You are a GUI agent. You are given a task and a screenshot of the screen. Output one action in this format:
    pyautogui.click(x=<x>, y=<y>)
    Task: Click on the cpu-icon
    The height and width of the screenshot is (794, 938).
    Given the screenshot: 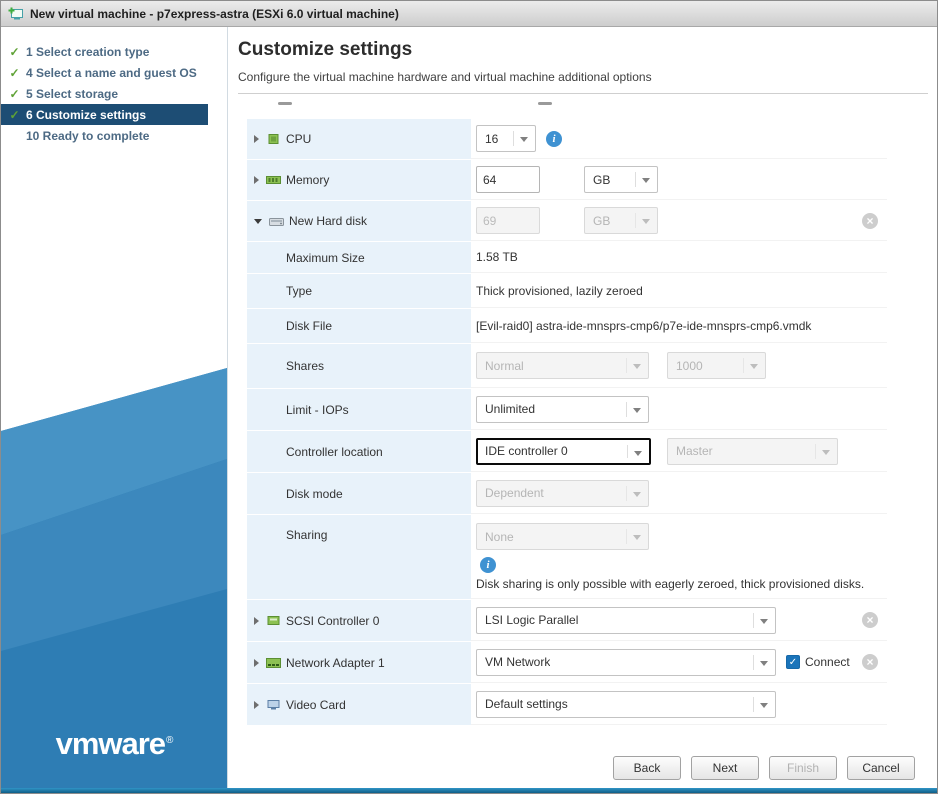 What is the action you would take?
    pyautogui.click(x=273, y=139)
    